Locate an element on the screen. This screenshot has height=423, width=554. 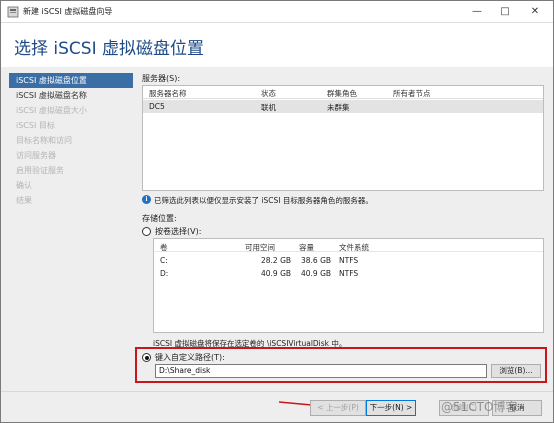
page-header: 选择 iSCSI 虚拟磁盘位置 is located at coordinates (277, 45).